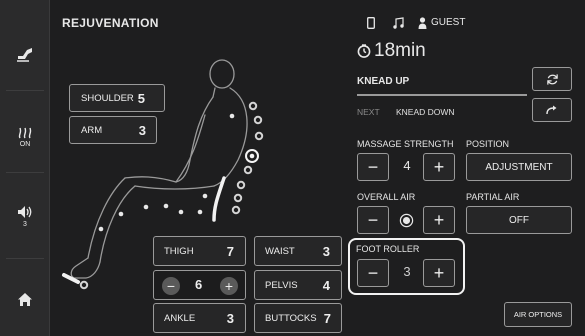  What do you see at coordinates (407, 165) in the screenshot?
I see `massage-strength-value: 4` at bounding box center [407, 165].